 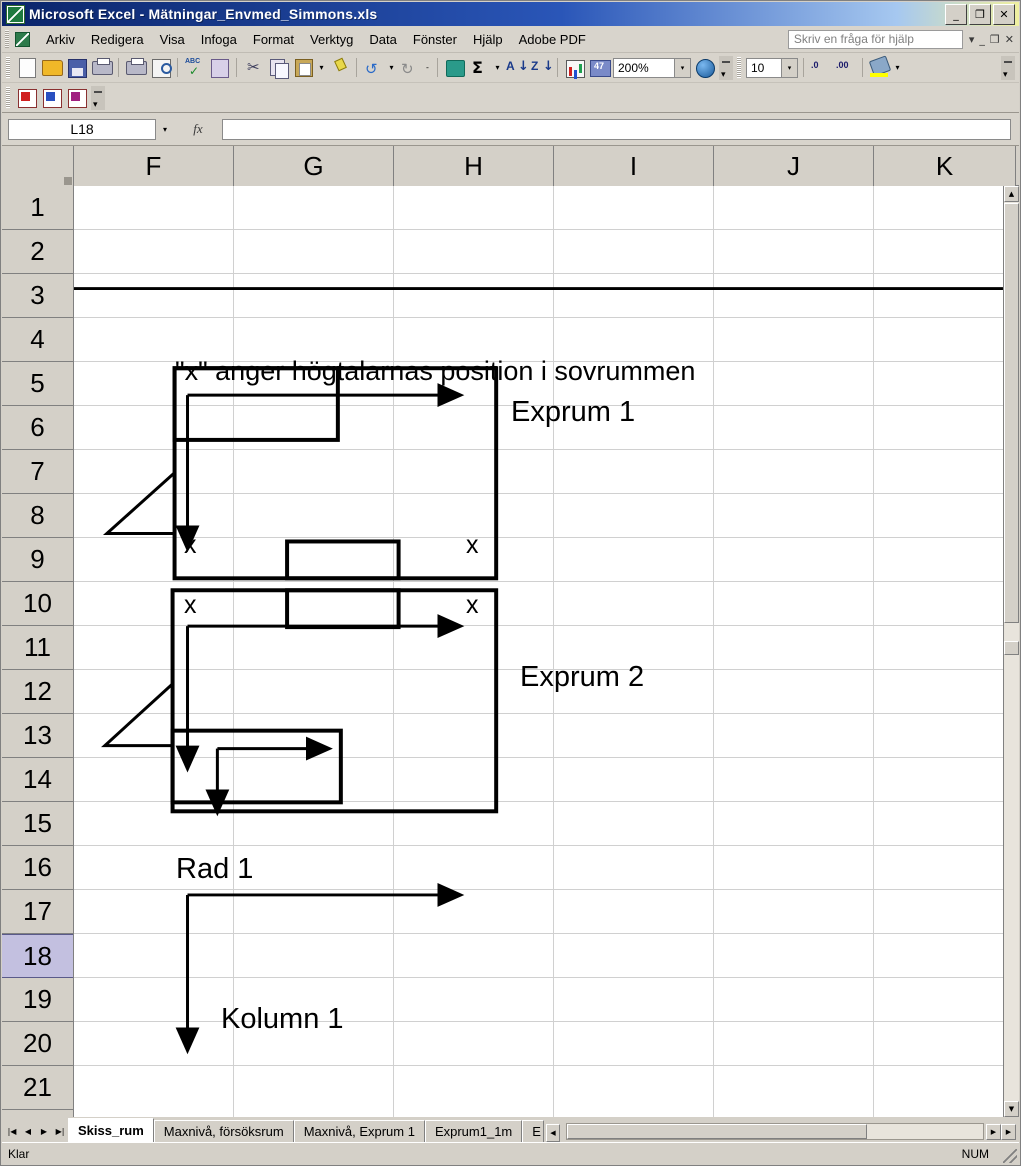 What do you see at coordinates (198, 129) in the screenshot?
I see `insert-function-icon: fx` at bounding box center [198, 129].